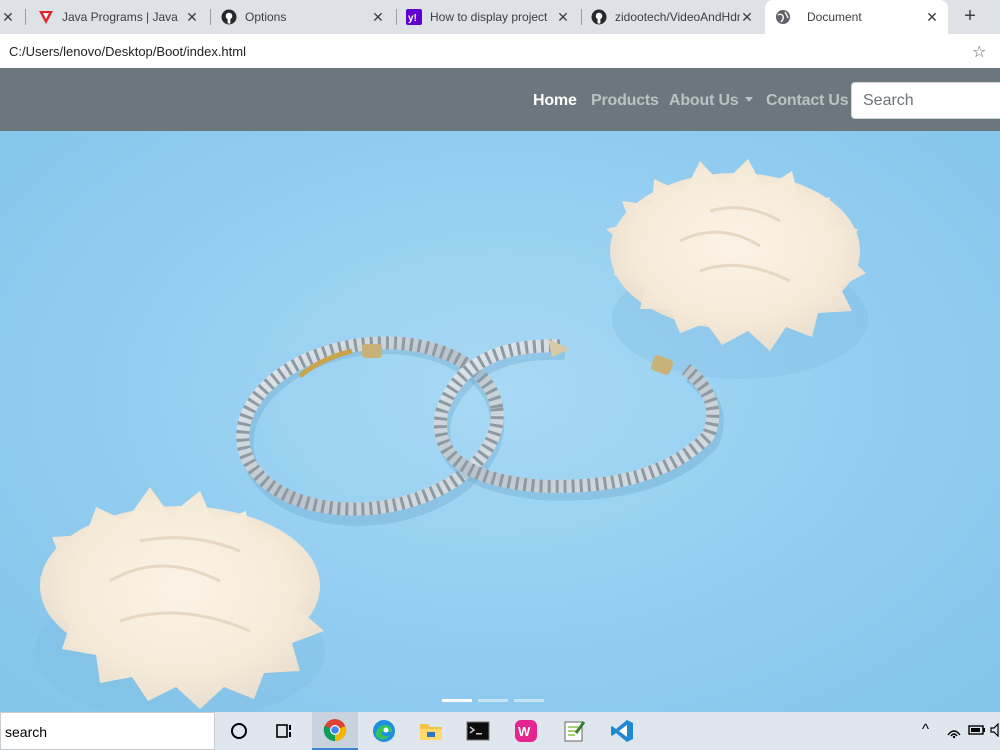  Describe the element at coordinates (431, 731) in the screenshot. I see `file-explorer-icon` at that location.